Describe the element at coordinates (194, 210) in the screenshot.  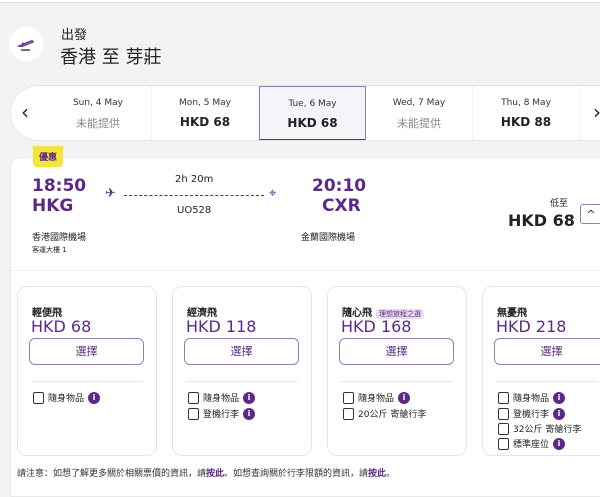
I see `flight-number: UO528` at that location.